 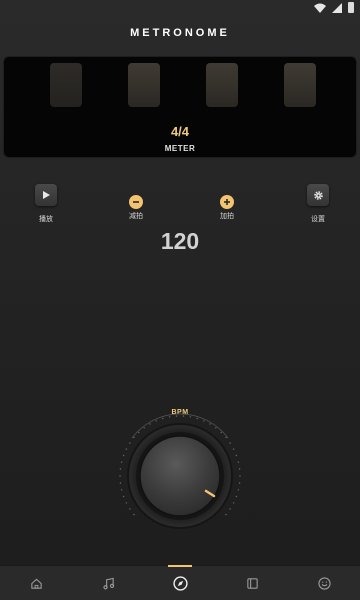 What do you see at coordinates (46, 219) in the screenshot?
I see `play-label: 播放` at bounding box center [46, 219].